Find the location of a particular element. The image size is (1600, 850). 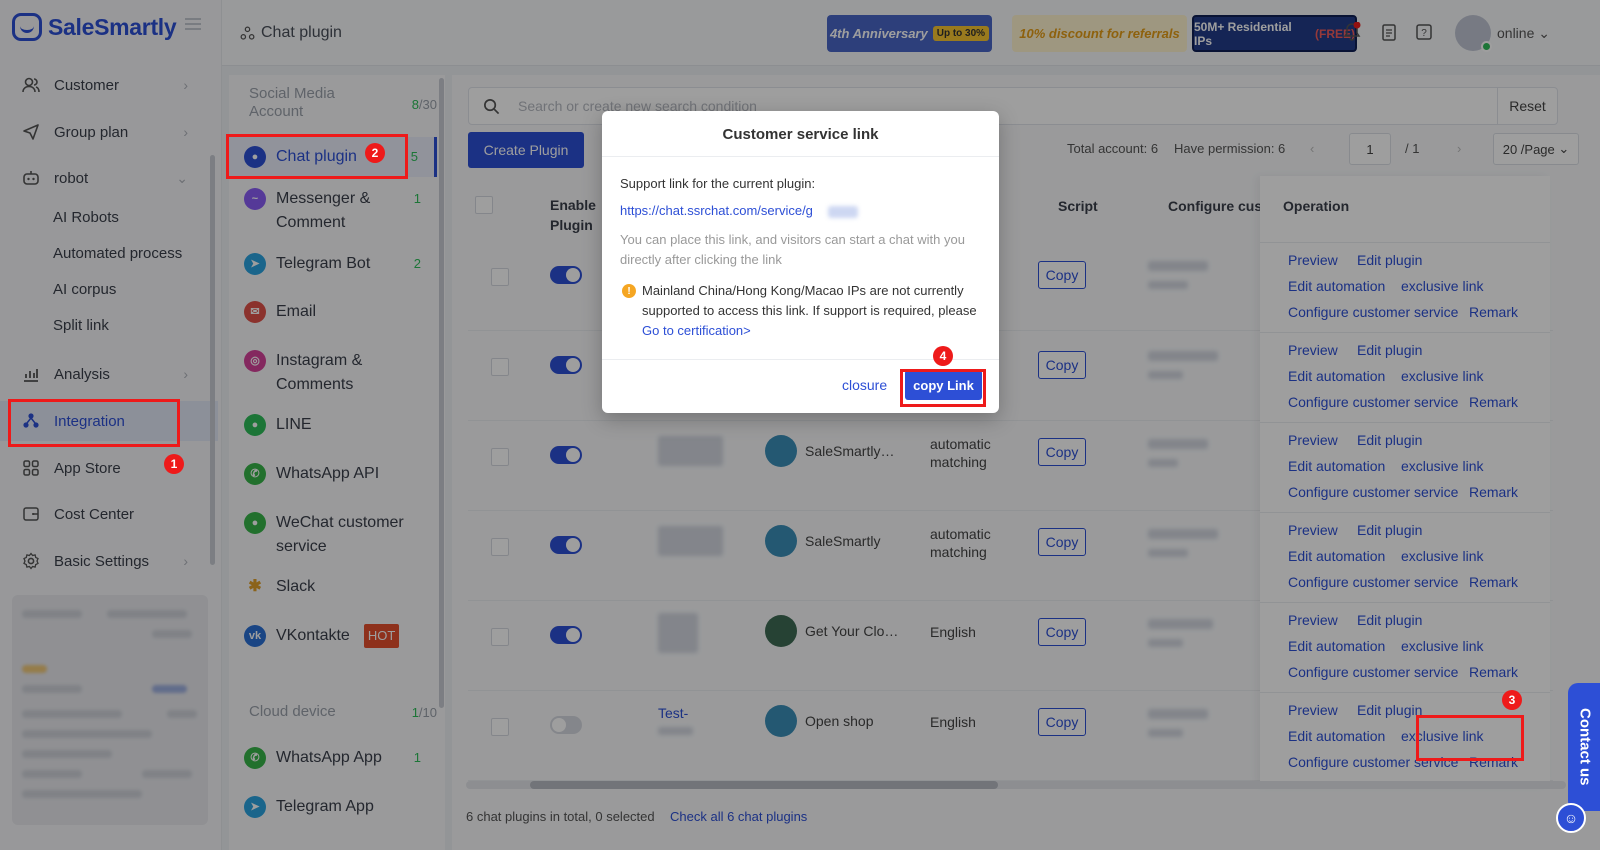

highlight-exclusive-link is located at coordinates (1470, 738).